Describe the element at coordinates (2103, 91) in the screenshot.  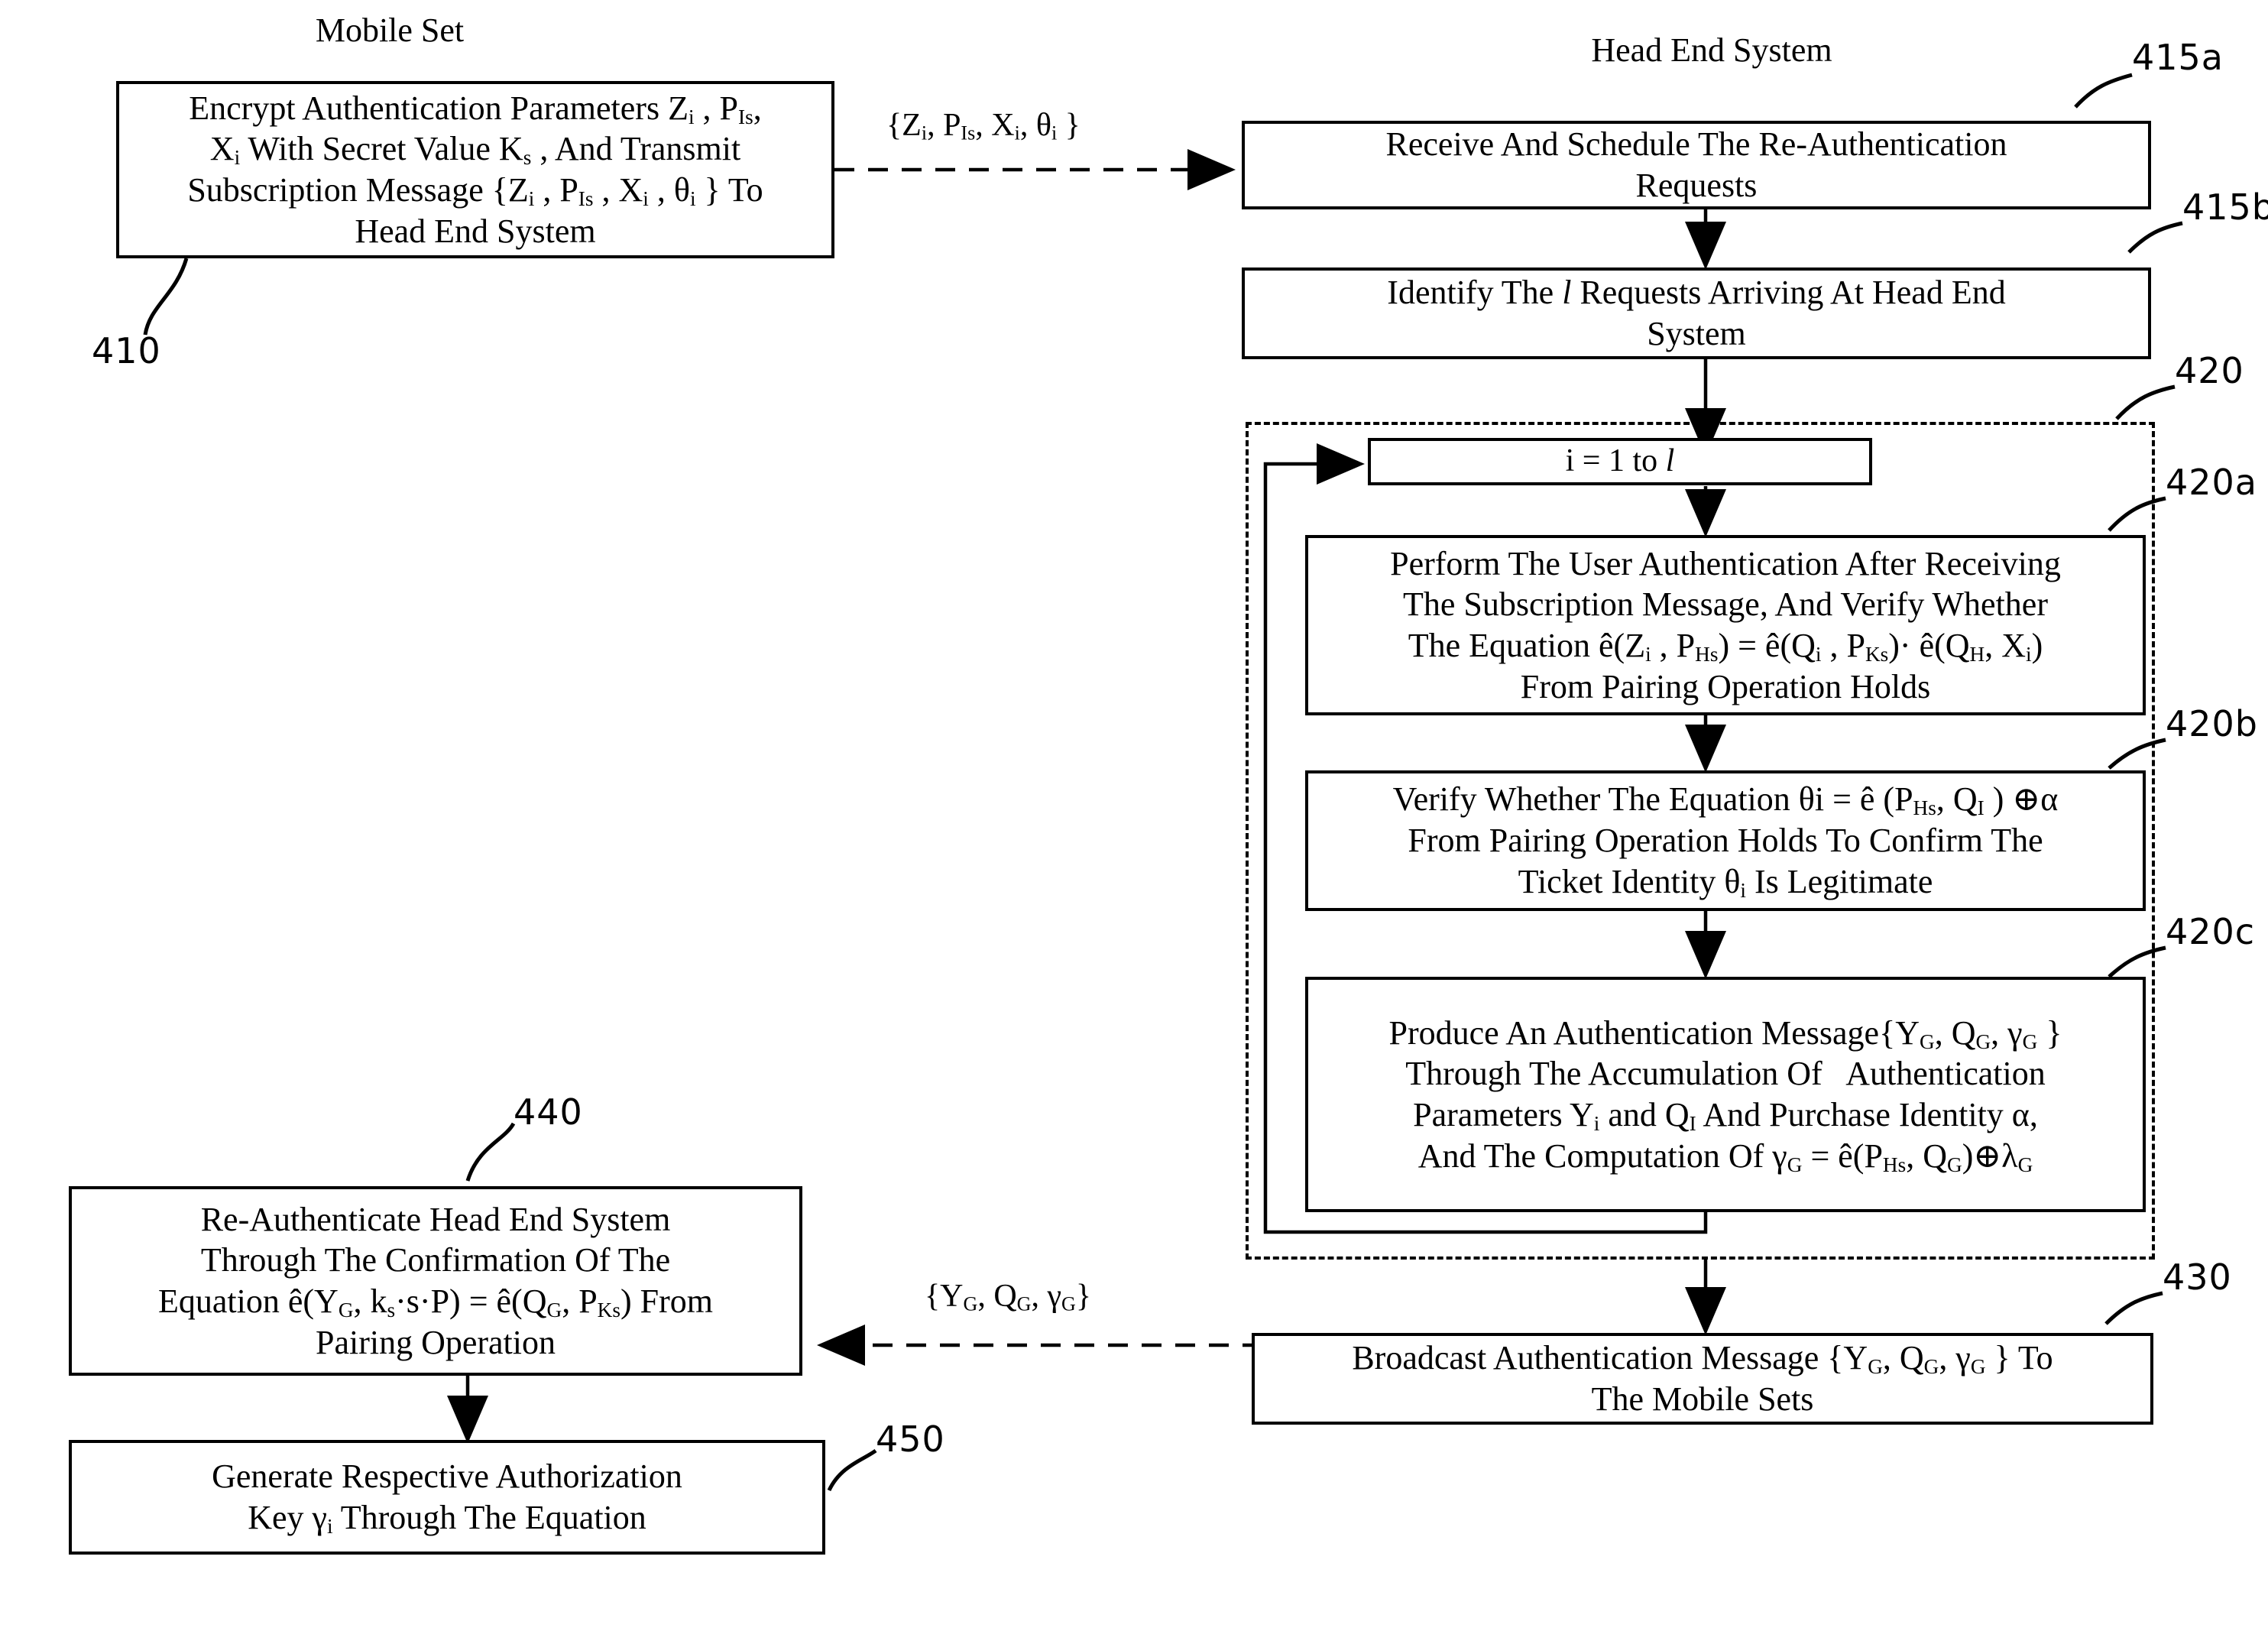
I see `leader-415a` at that location.